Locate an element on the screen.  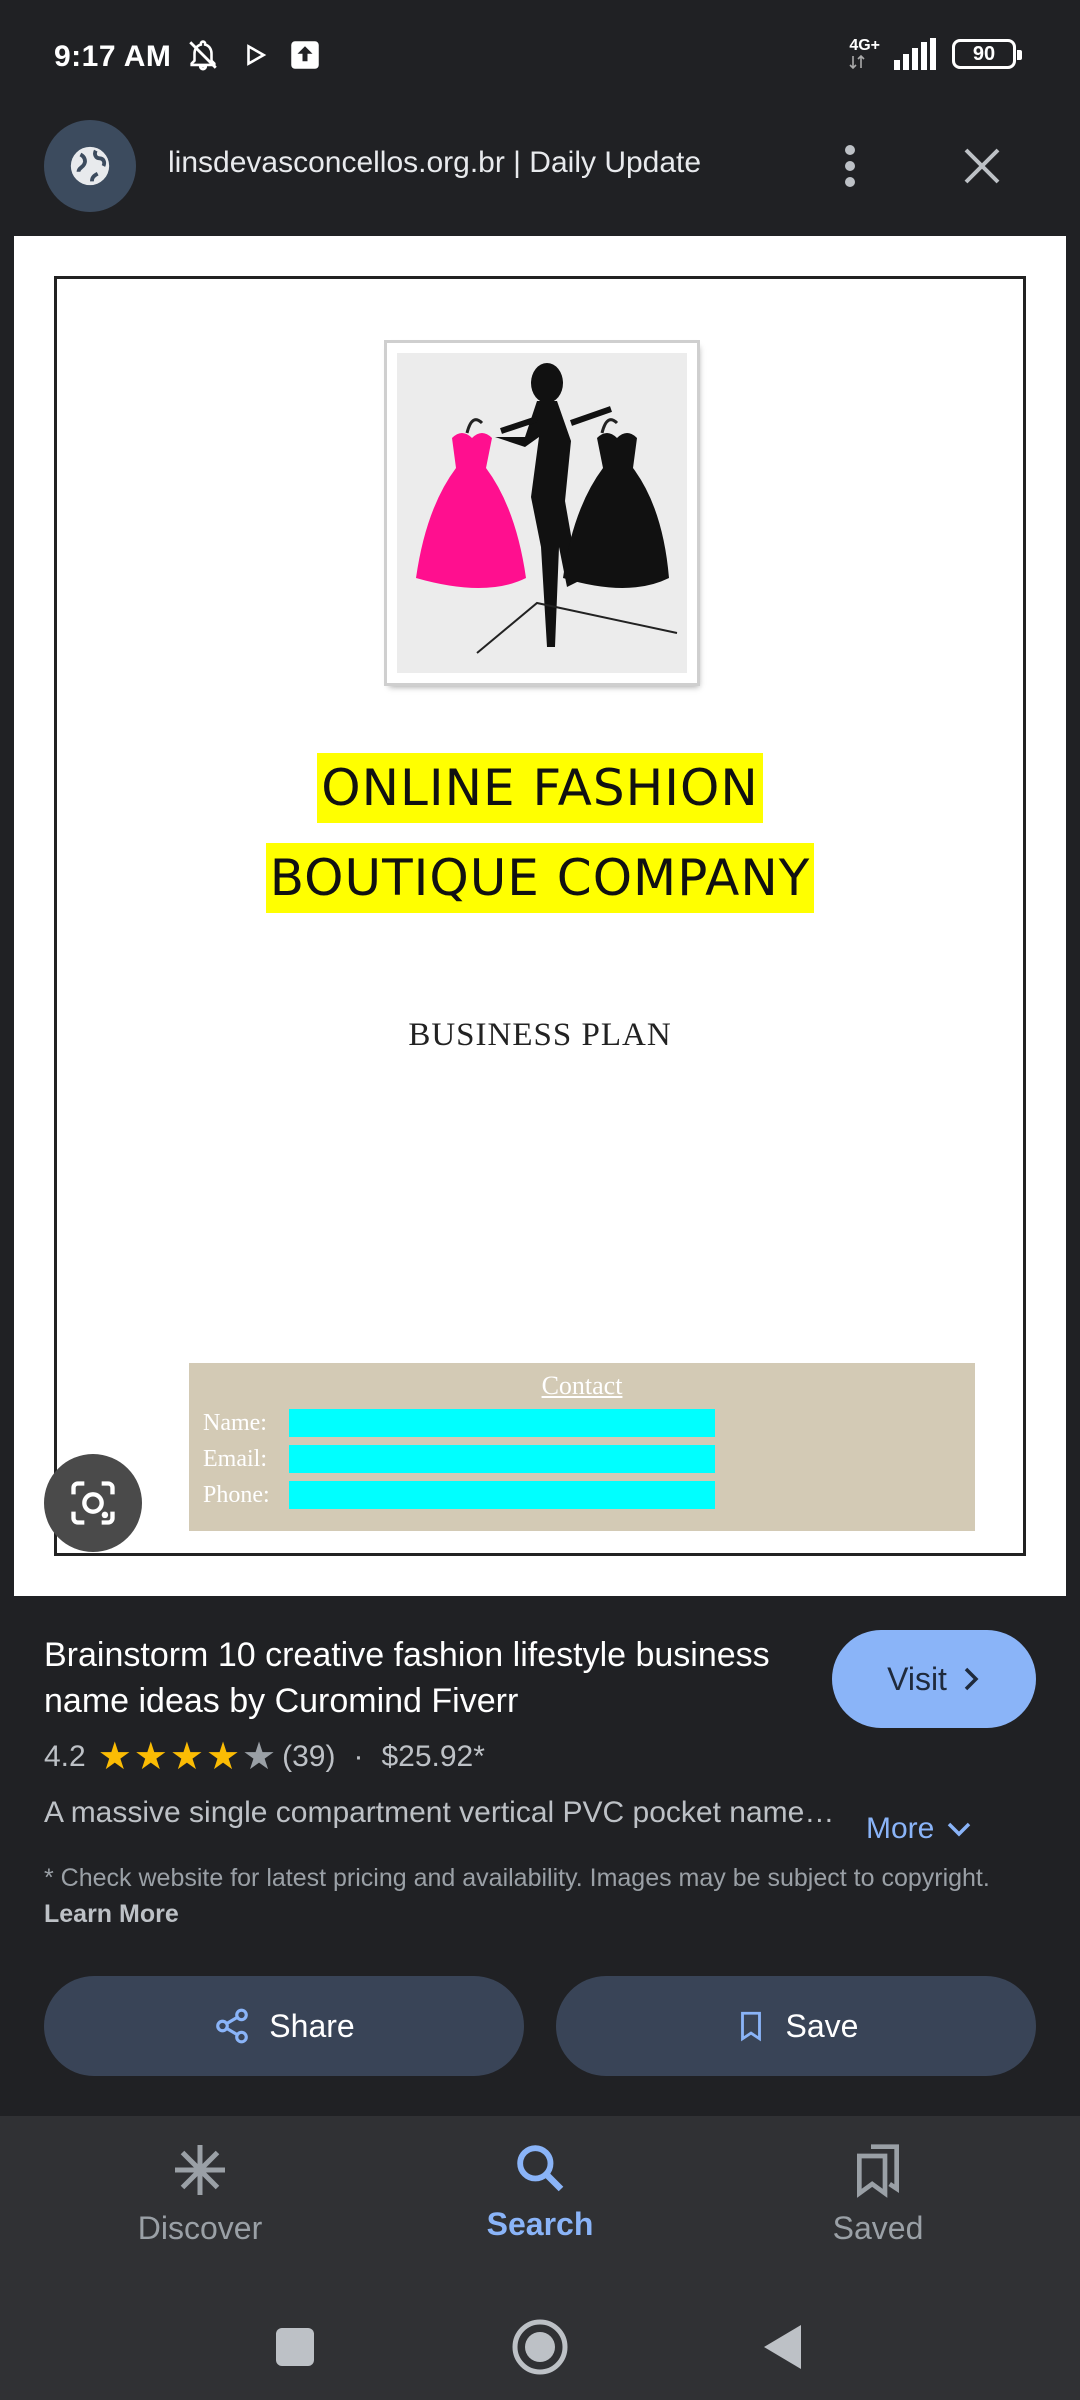
network-indicator: 4G+ is located at coordinates (864, 54).